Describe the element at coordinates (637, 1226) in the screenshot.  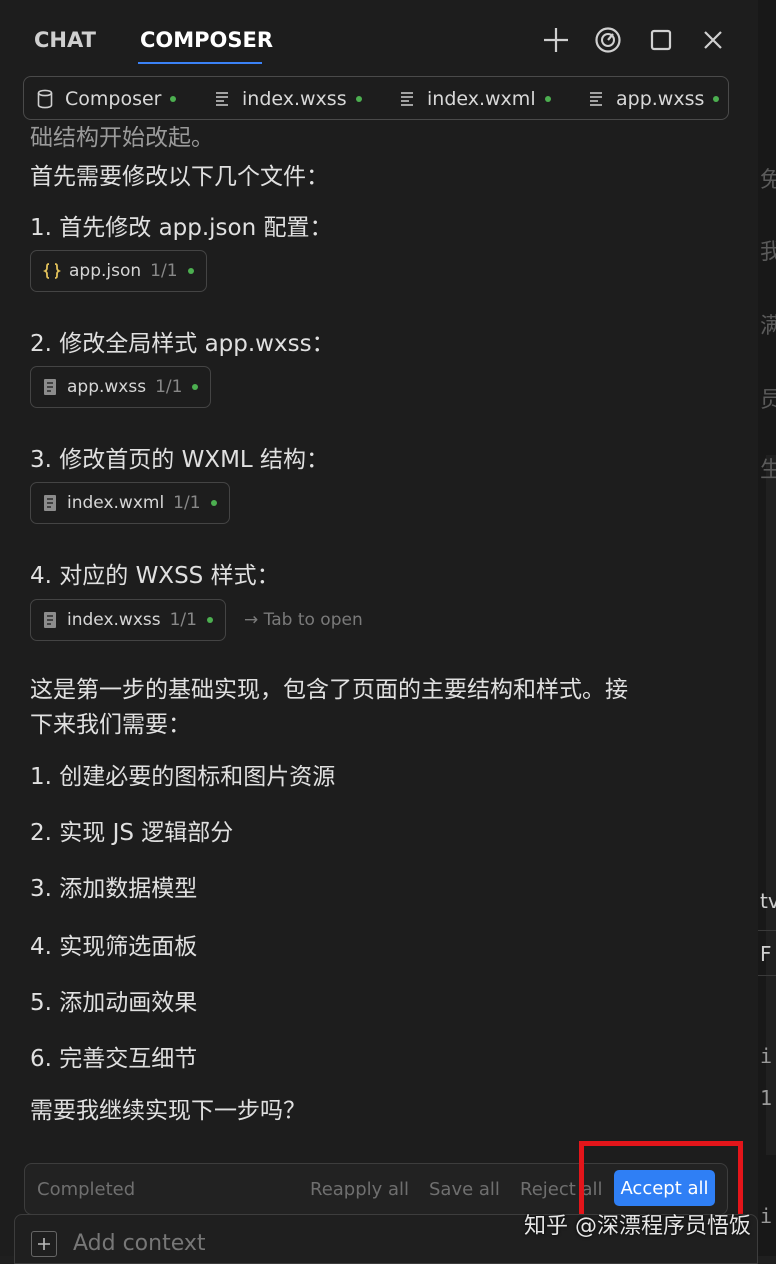
I see `watermark-text: 知乎 @深漂程序员悟饭` at that location.